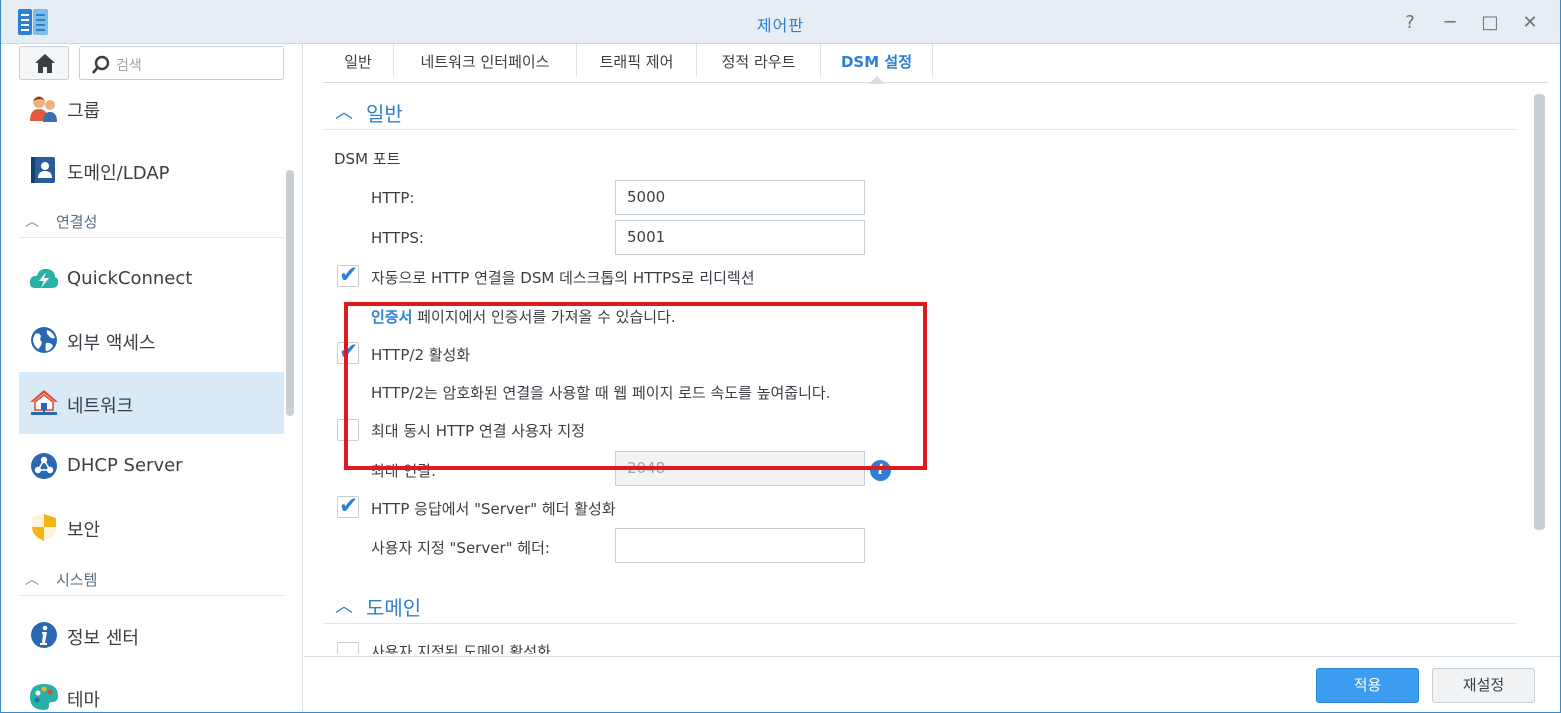 Image resolution: width=1561 pixels, height=713 pixels. What do you see at coordinates (920, 606) in the screenshot?
I see `section-header-domain: ︿ 도메인` at bounding box center [920, 606].